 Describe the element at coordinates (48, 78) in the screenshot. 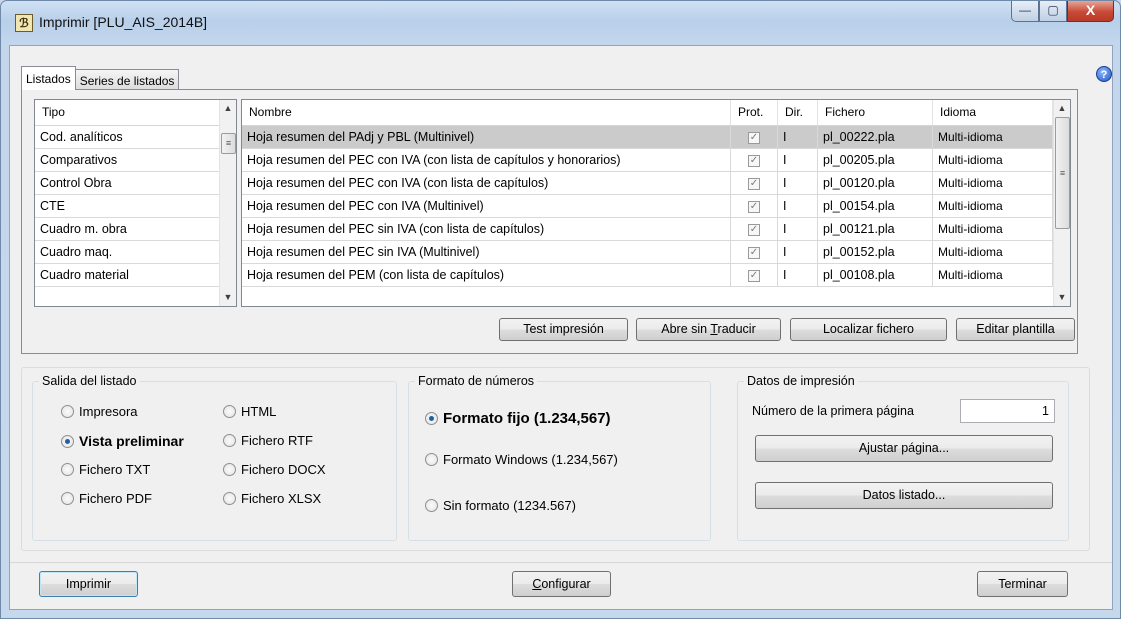

I see `tab-listados: Listados` at that location.